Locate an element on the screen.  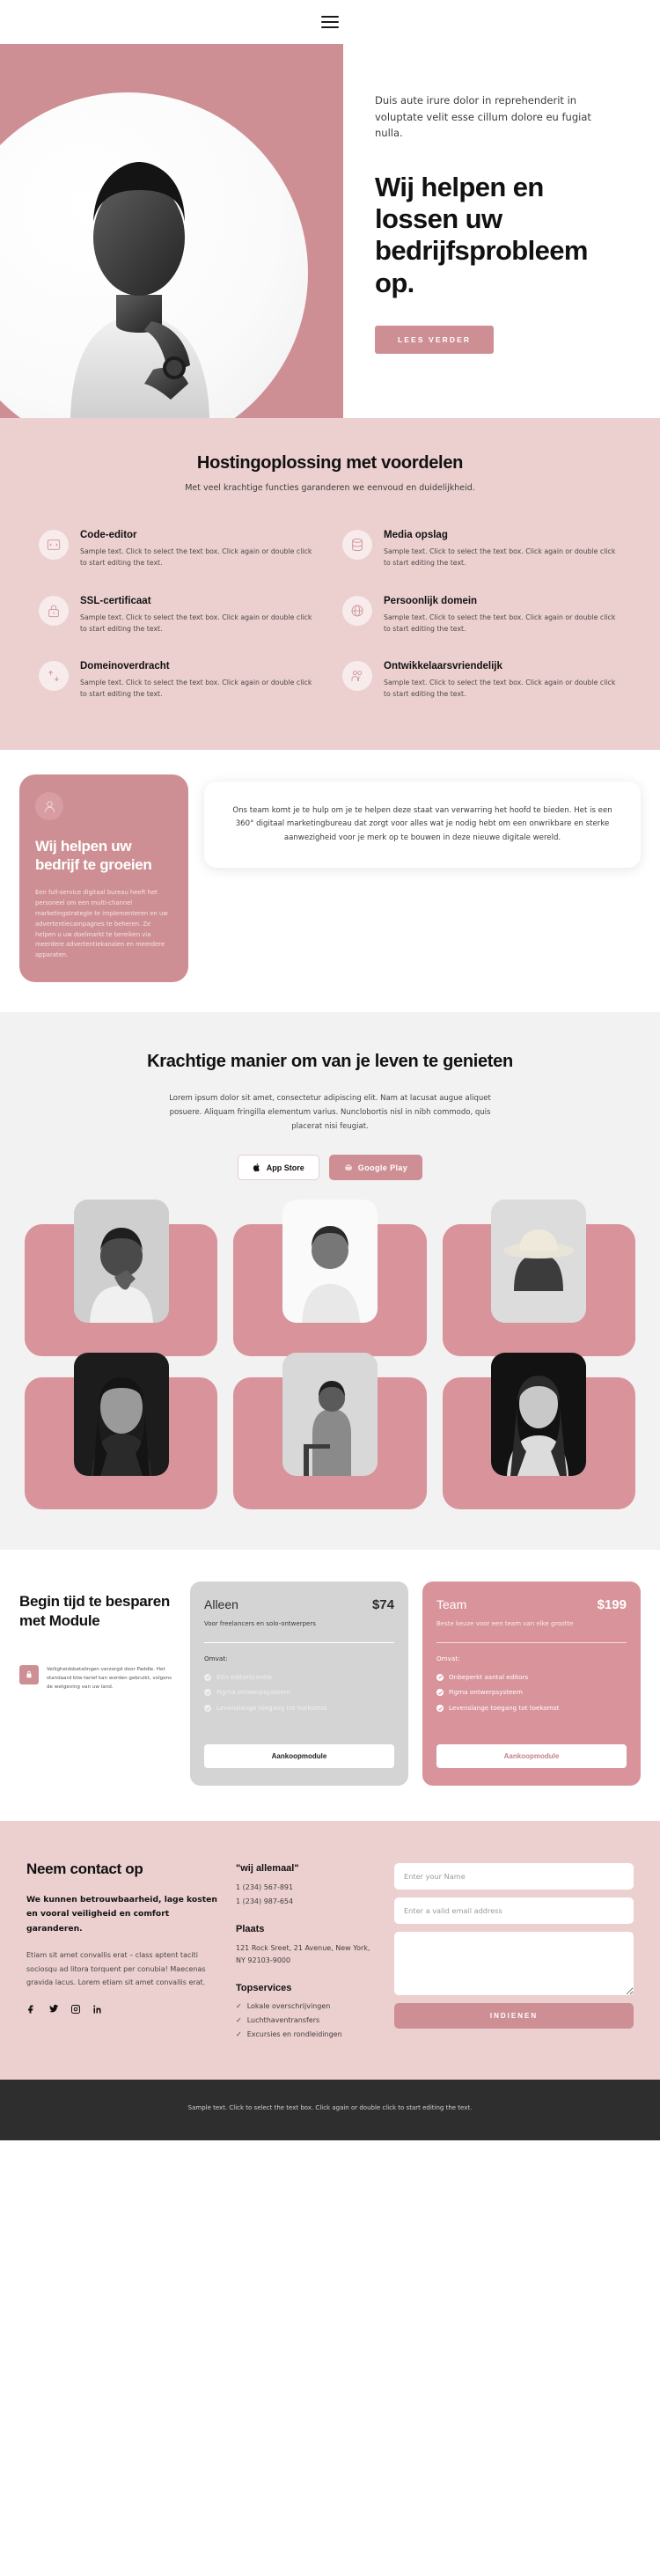
transfer-icon is located at coordinates (54, 676).